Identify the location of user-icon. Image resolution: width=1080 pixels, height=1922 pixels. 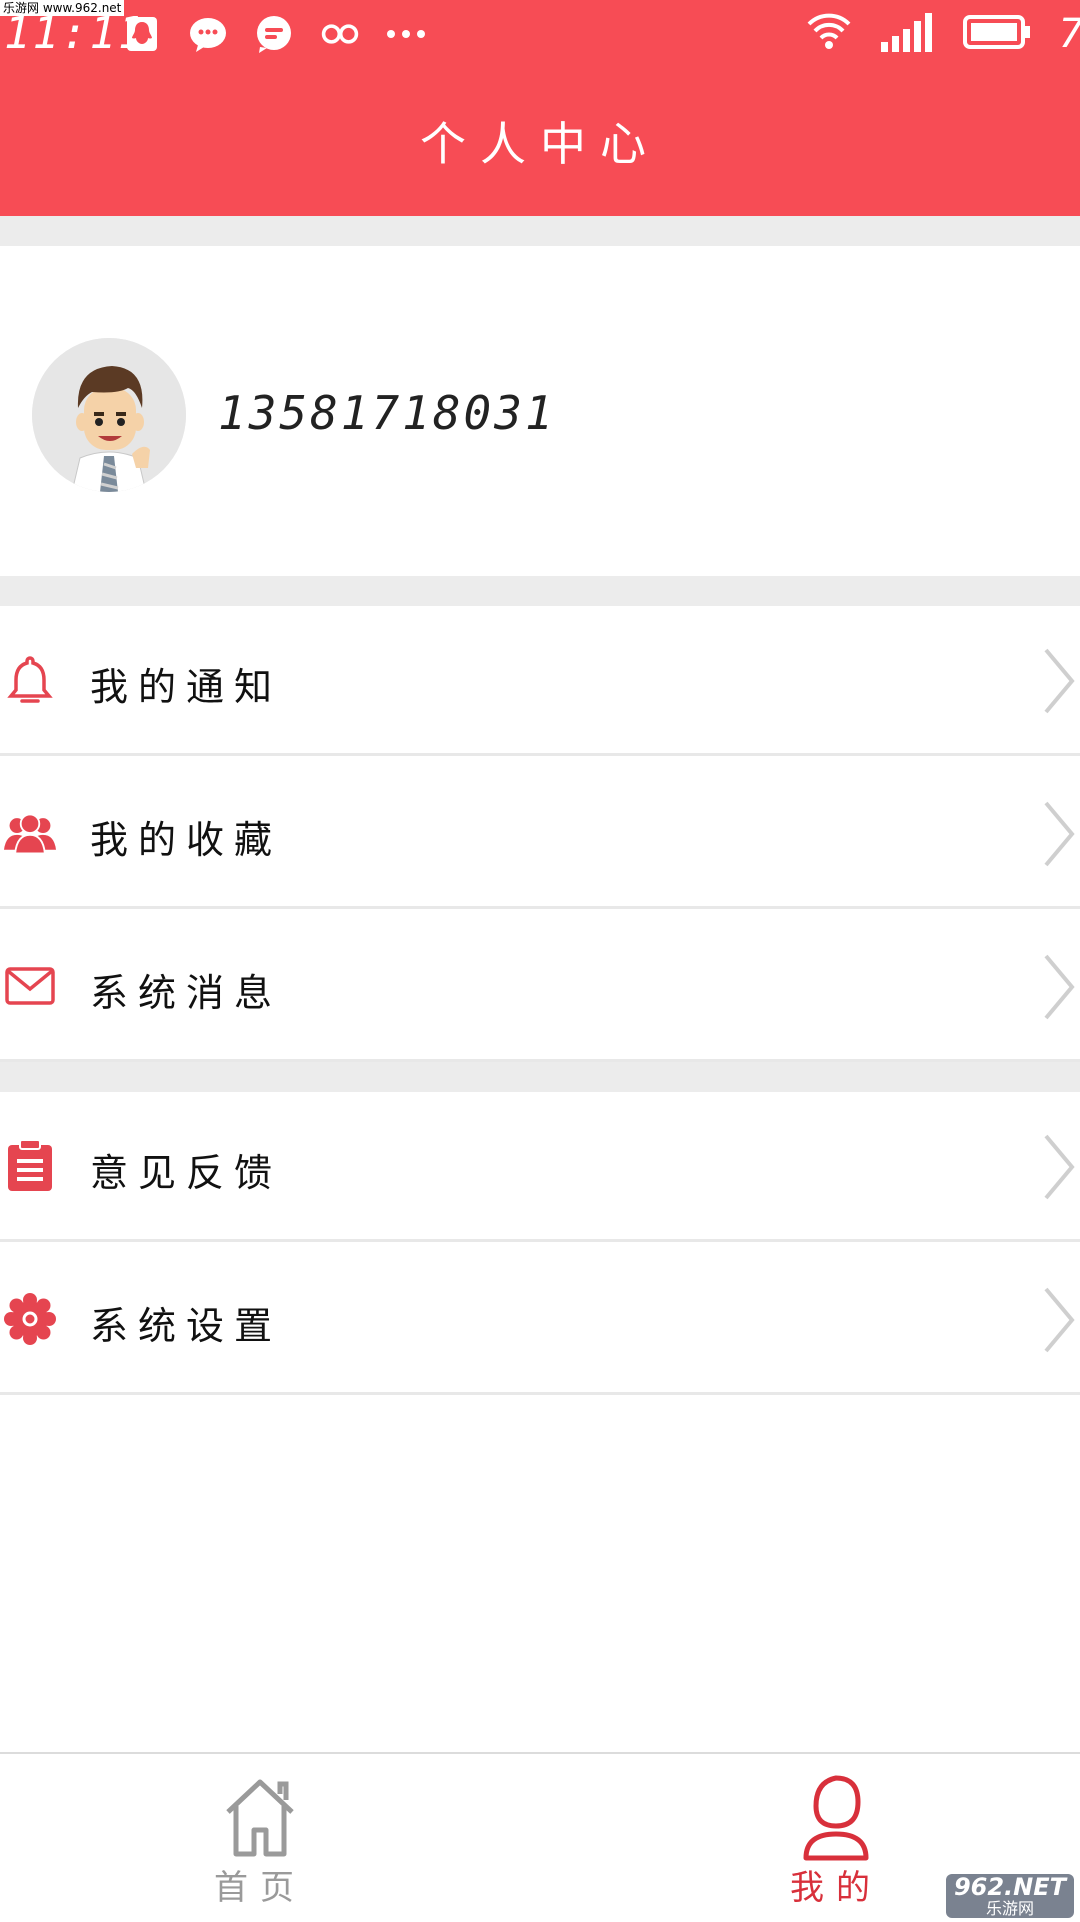
(836, 1817).